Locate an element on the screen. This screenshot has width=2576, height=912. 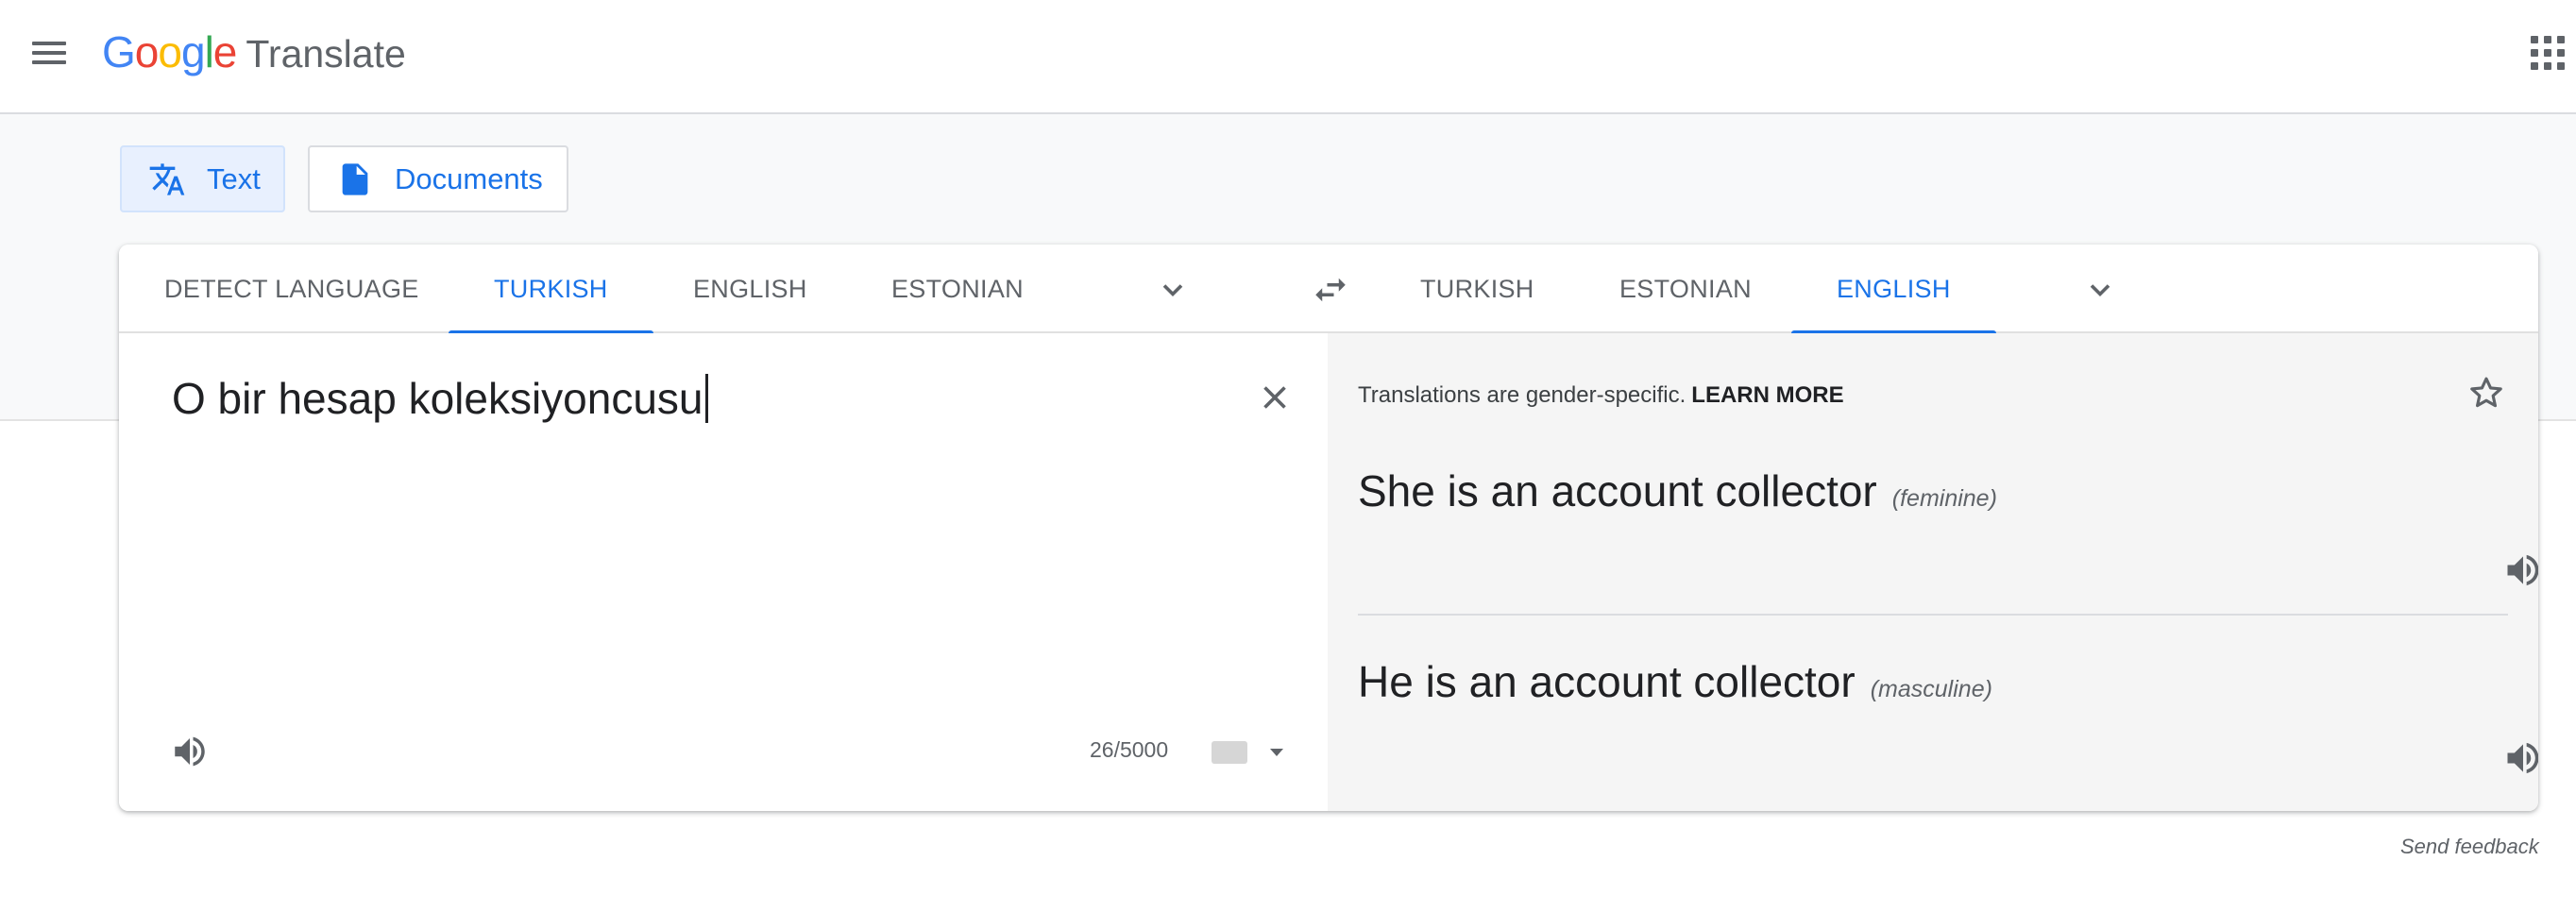
translation-masculine: He is an account collector (masculine) is located at coordinates (1675, 681).